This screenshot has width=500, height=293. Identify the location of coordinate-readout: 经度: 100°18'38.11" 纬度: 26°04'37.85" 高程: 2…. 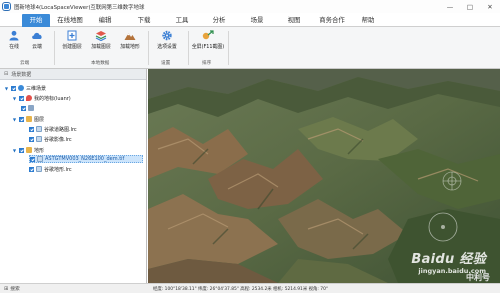
(241, 289).